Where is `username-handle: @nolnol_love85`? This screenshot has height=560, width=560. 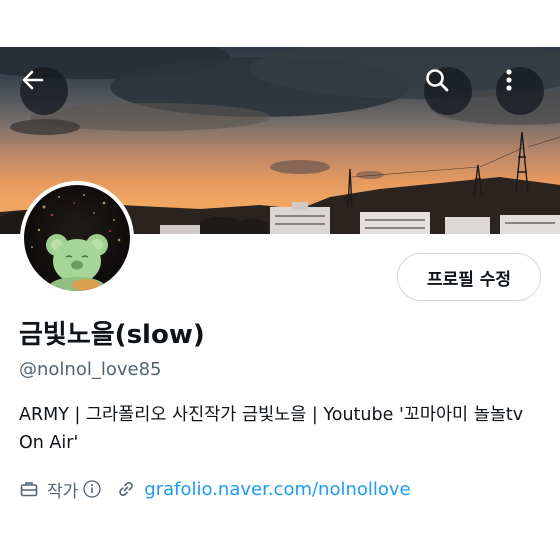
username-handle: @nolnol_love85 is located at coordinates (90, 369).